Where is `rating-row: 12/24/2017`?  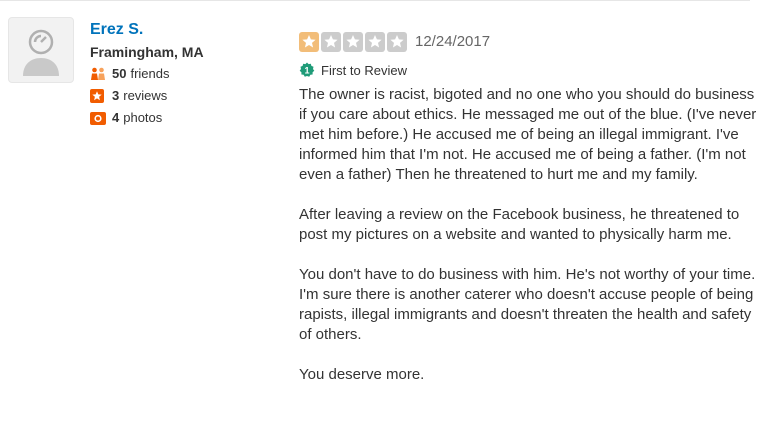
rating-row: 12/24/2017 is located at coordinates (529, 42).